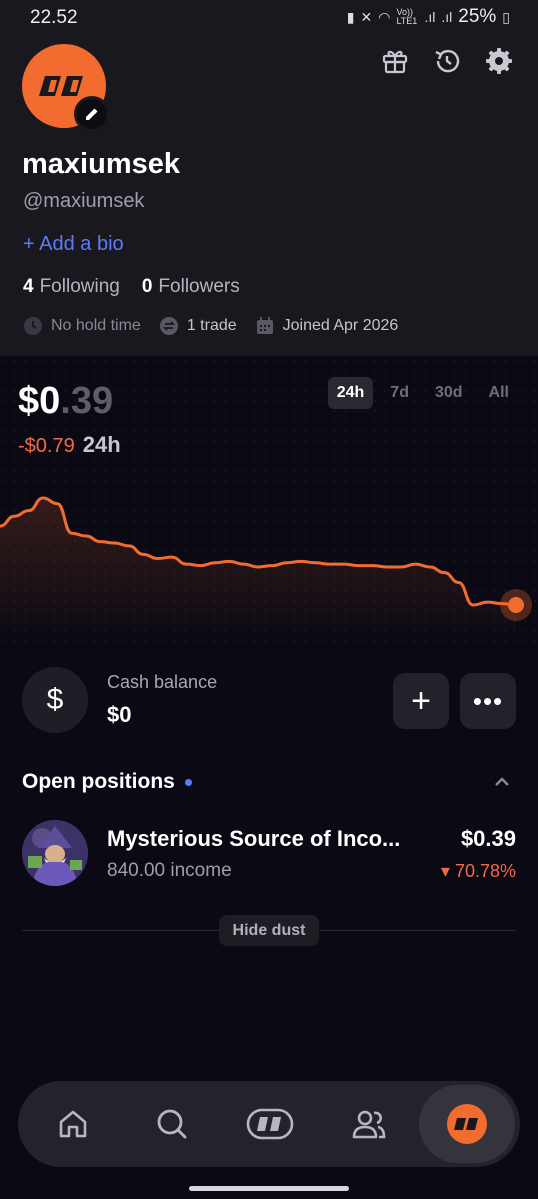  I want to click on people-icon, so click(369, 1124).